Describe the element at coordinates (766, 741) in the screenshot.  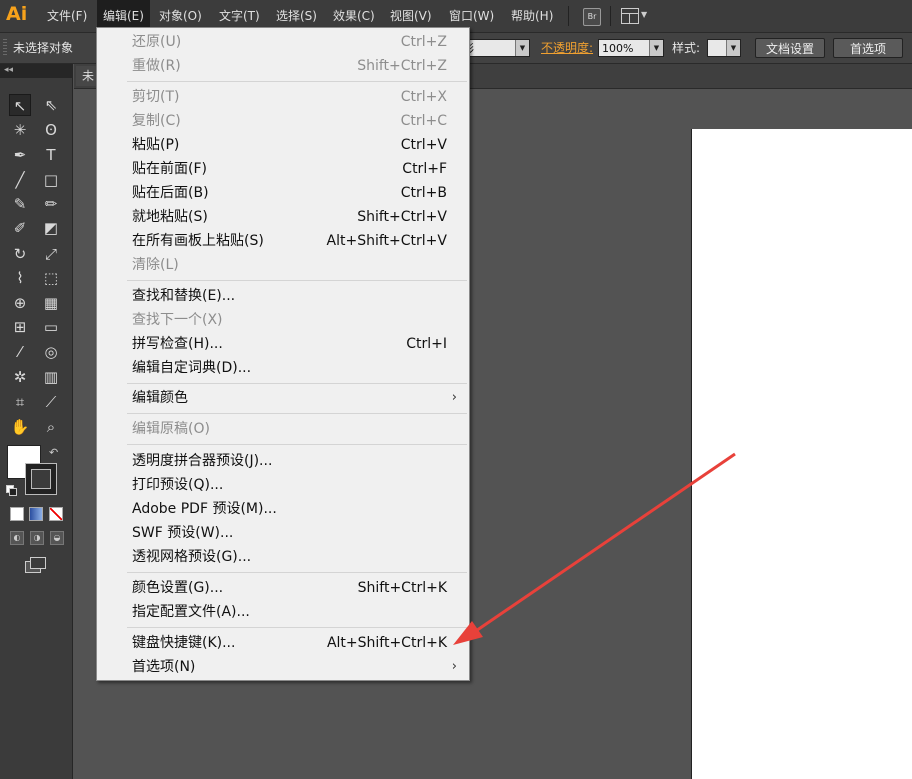
I see `watermark-url: jingyan.baidu.com` at that location.